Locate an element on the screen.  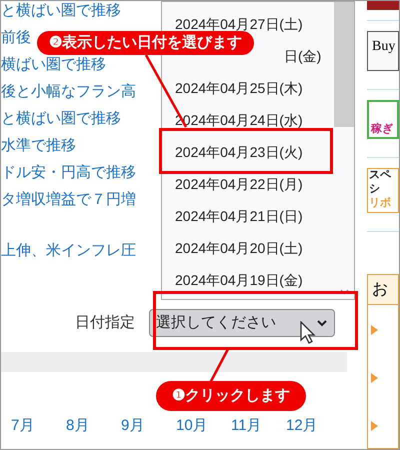
cursor-icon is located at coordinates (308, 333).